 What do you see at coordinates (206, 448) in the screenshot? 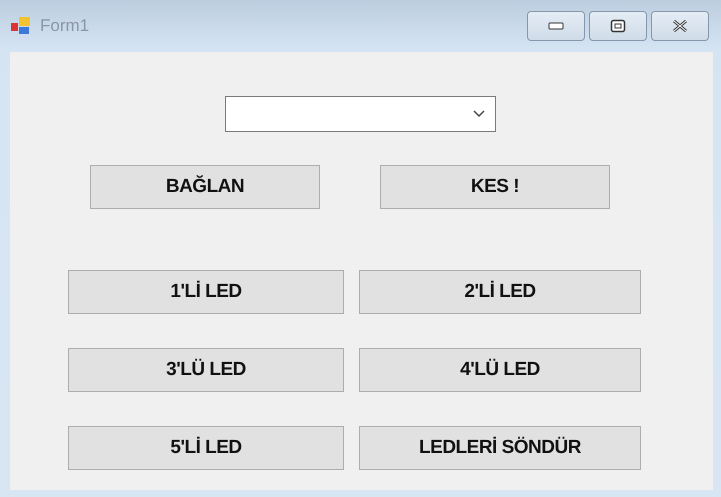
I see `led-button: 5'Lİ LED` at bounding box center [206, 448].